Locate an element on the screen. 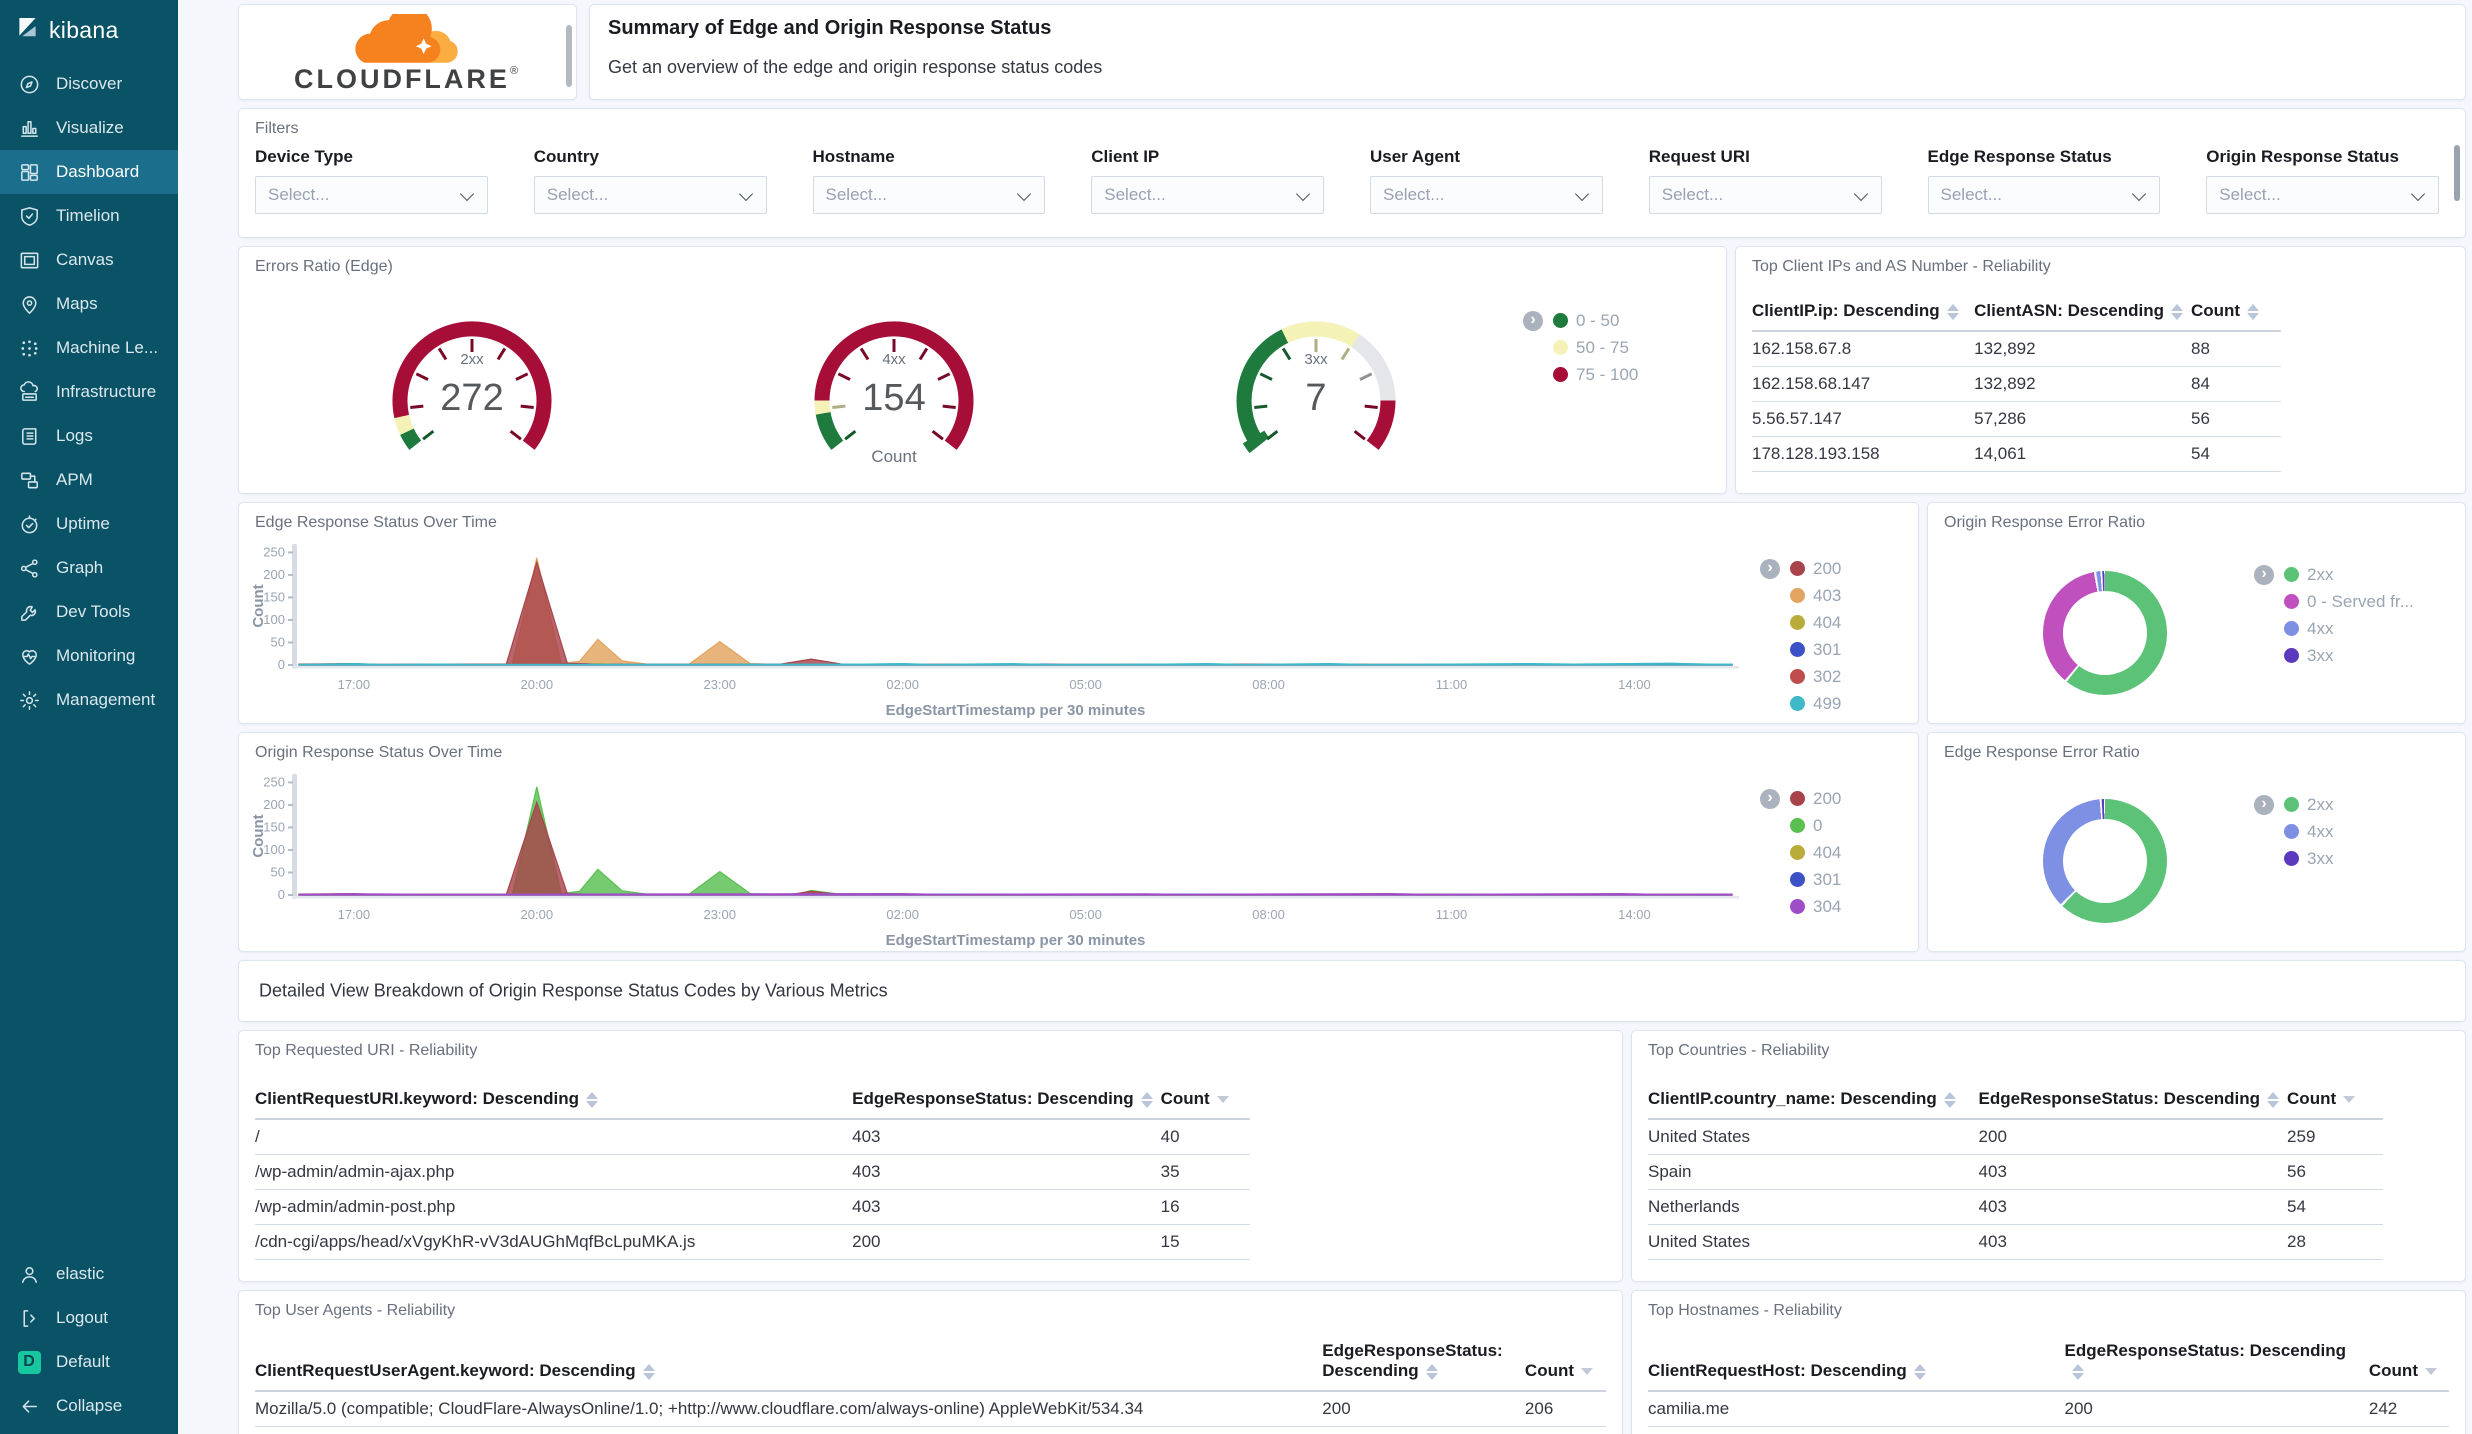 The image size is (2472, 1434). column-header: ClientASN: Descending is located at coordinates (2082, 313).